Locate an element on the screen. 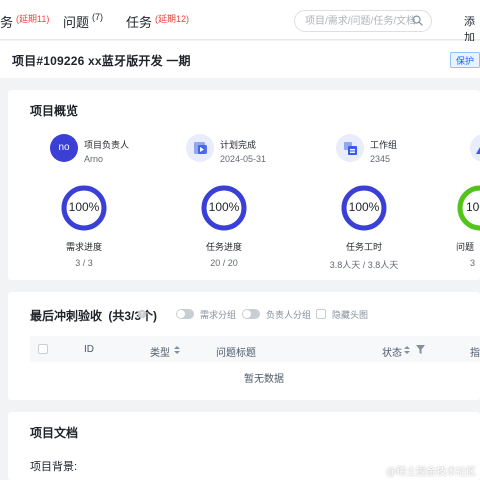 The width and height of the screenshot is (480, 480). acceptance-title-text: 最后冲刺验收 is located at coordinates (66, 316).